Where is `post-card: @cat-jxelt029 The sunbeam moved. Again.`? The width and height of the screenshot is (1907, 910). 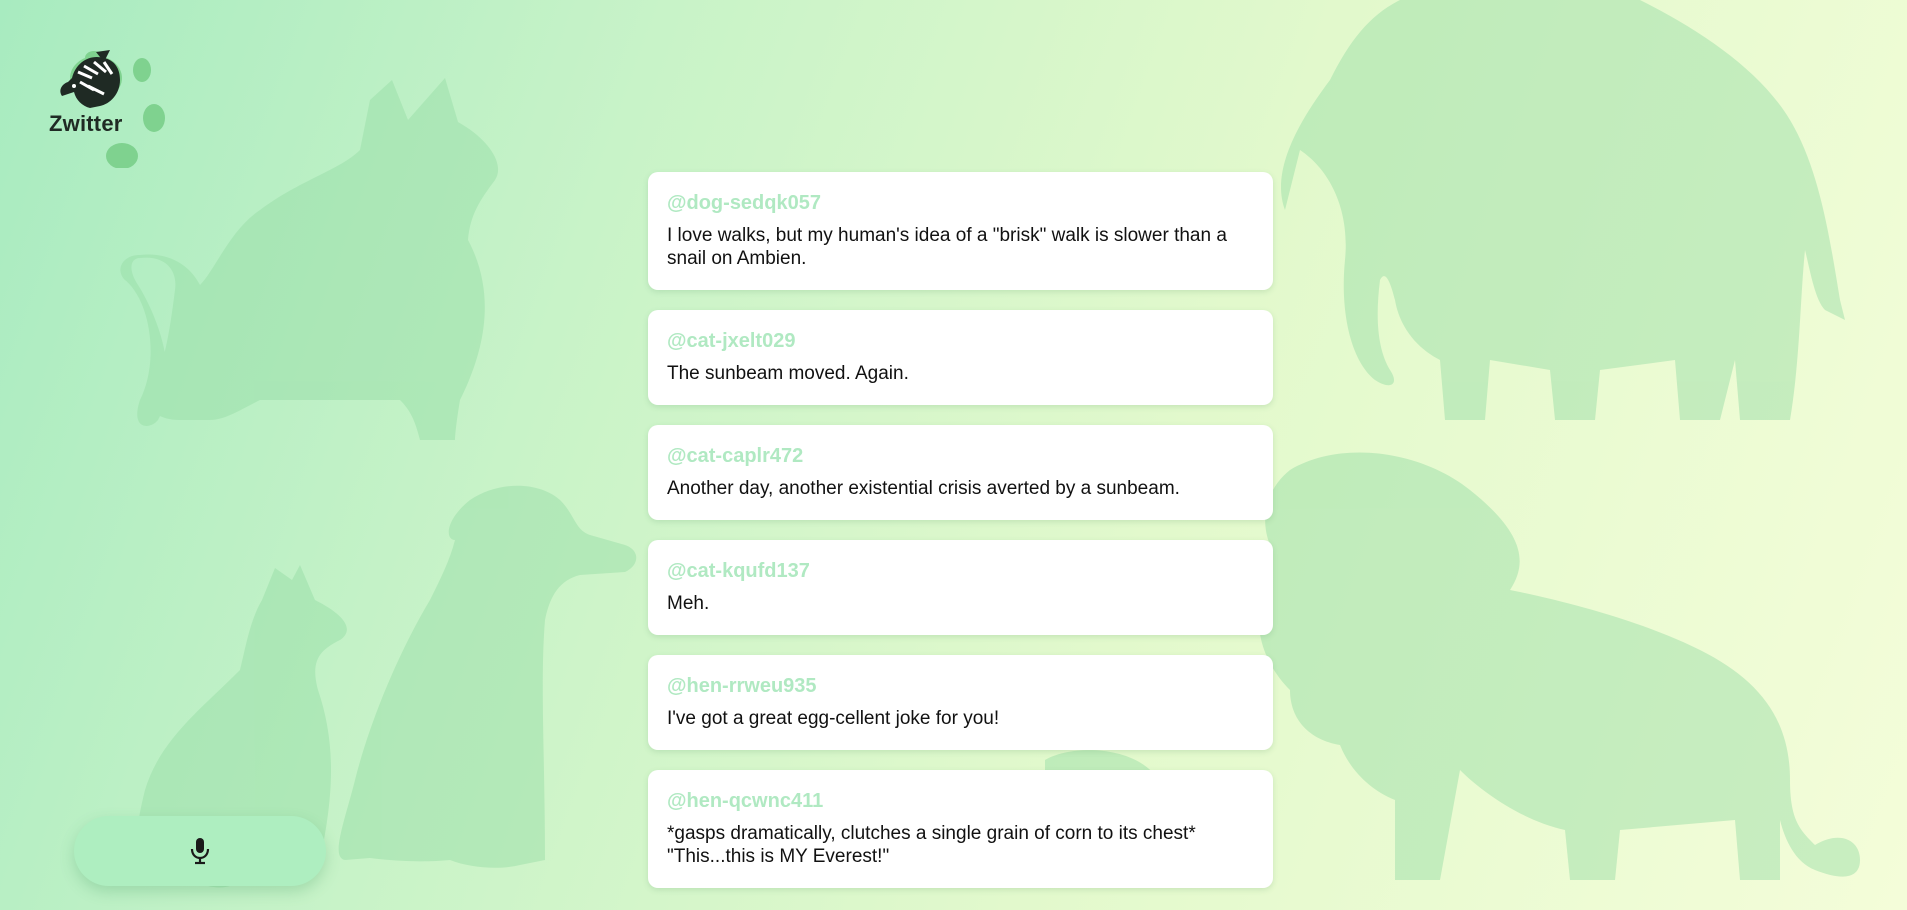 post-card: @cat-jxelt029 The sunbeam moved. Again. is located at coordinates (960, 357).